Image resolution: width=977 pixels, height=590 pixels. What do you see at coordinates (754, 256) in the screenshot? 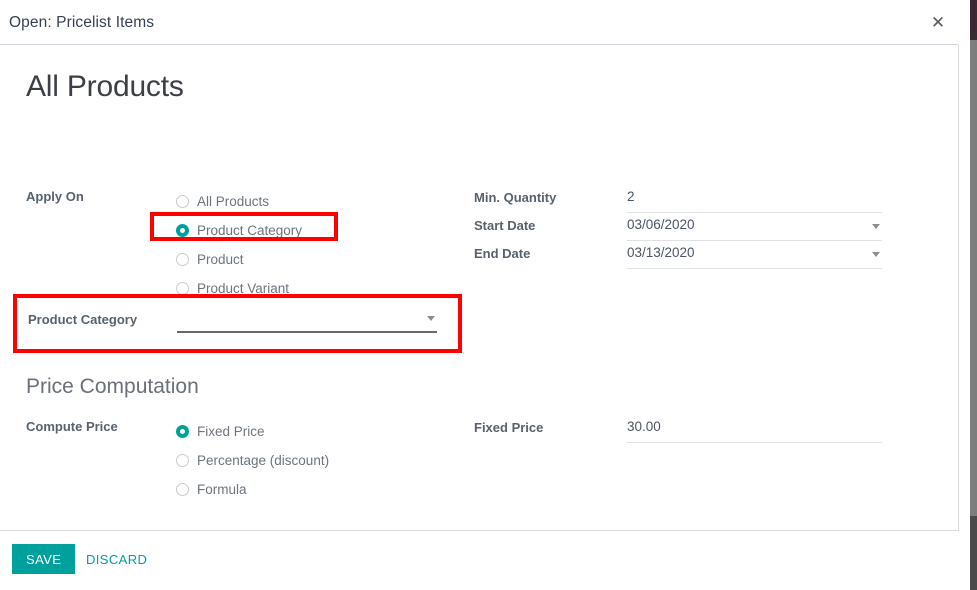
I see `end-date-field: 03/13/2020` at bounding box center [754, 256].